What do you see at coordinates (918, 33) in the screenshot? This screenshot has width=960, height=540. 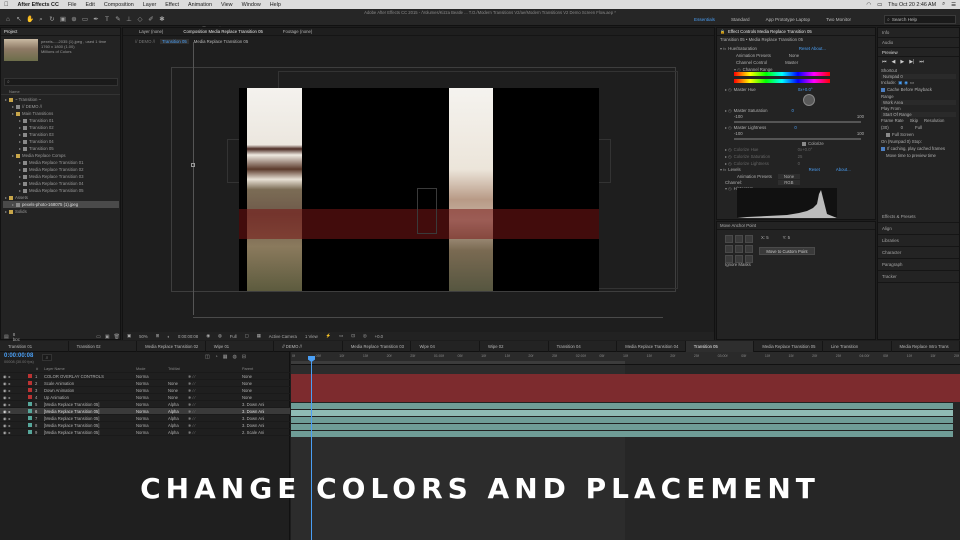 I see `info-panel-tab: Info` at bounding box center [918, 33].